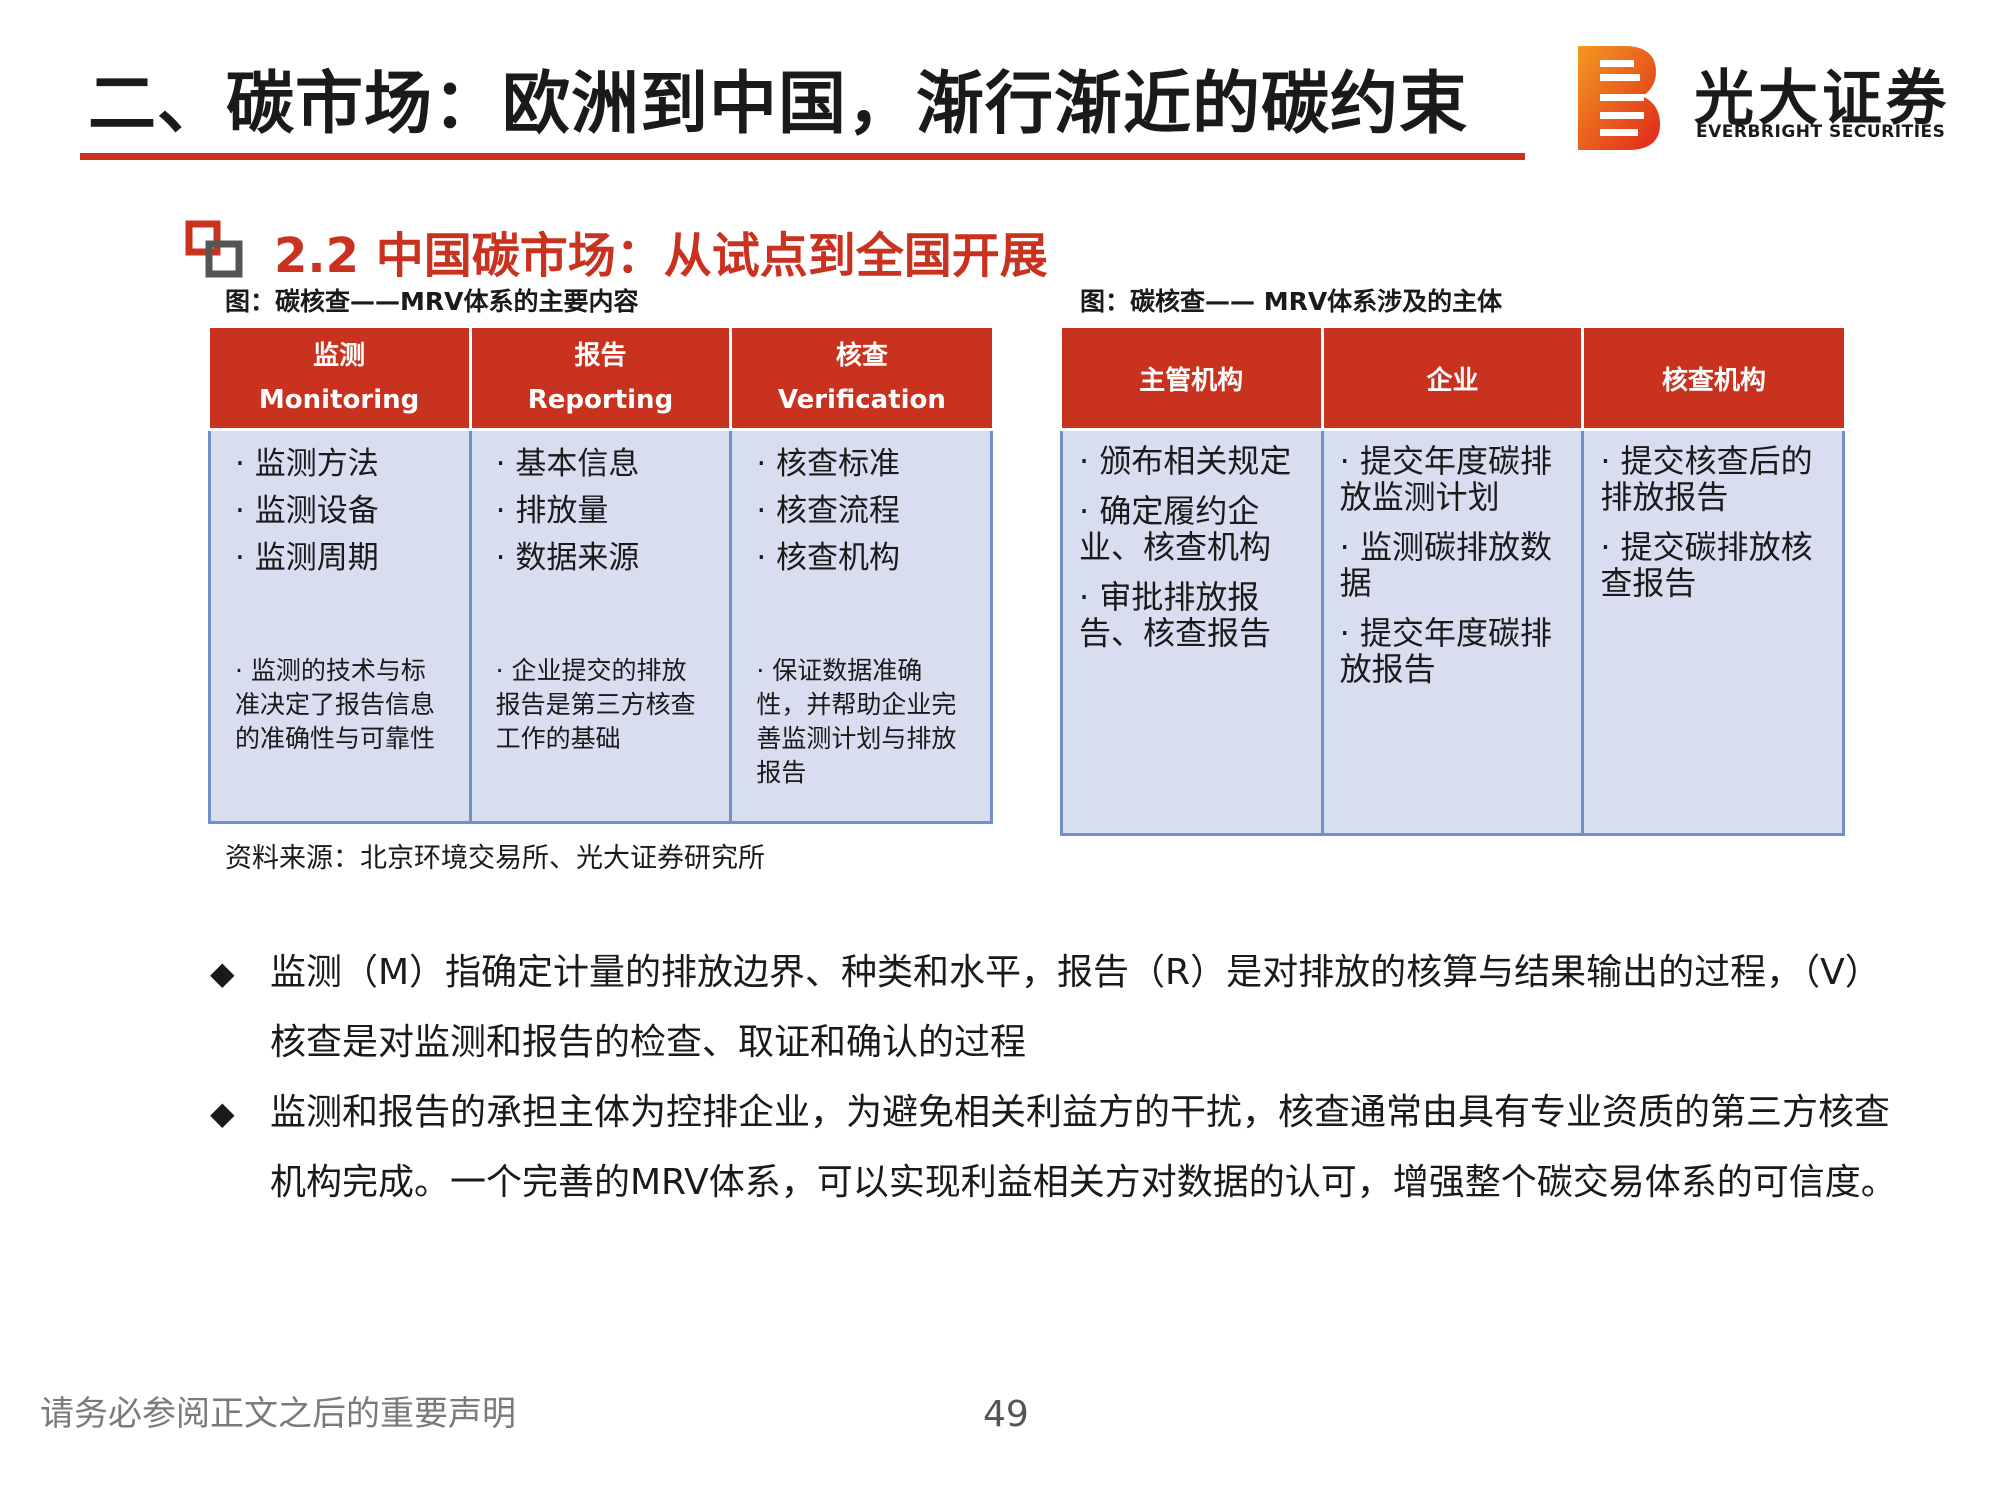  I want to click on list-item: · 排放量, so click(552, 511).